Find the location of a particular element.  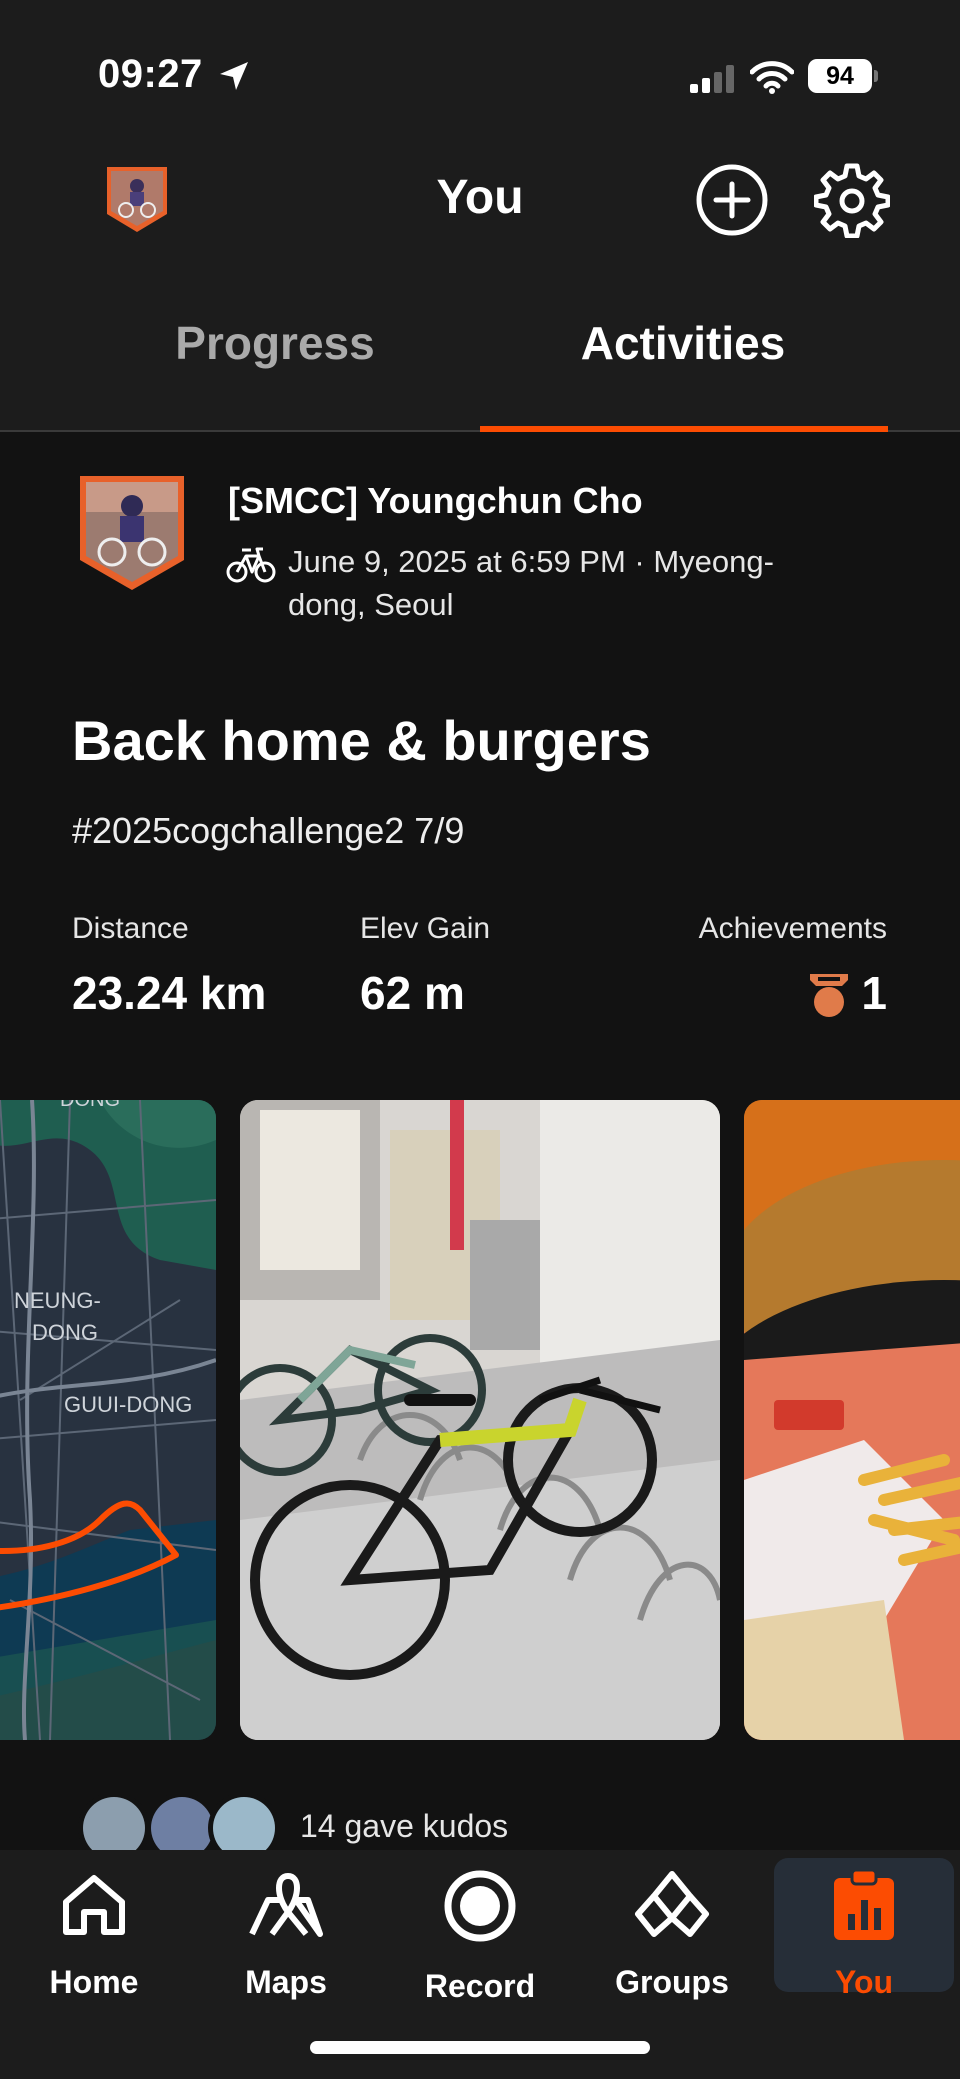

home-indicator is located at coordinates (480, 2047).